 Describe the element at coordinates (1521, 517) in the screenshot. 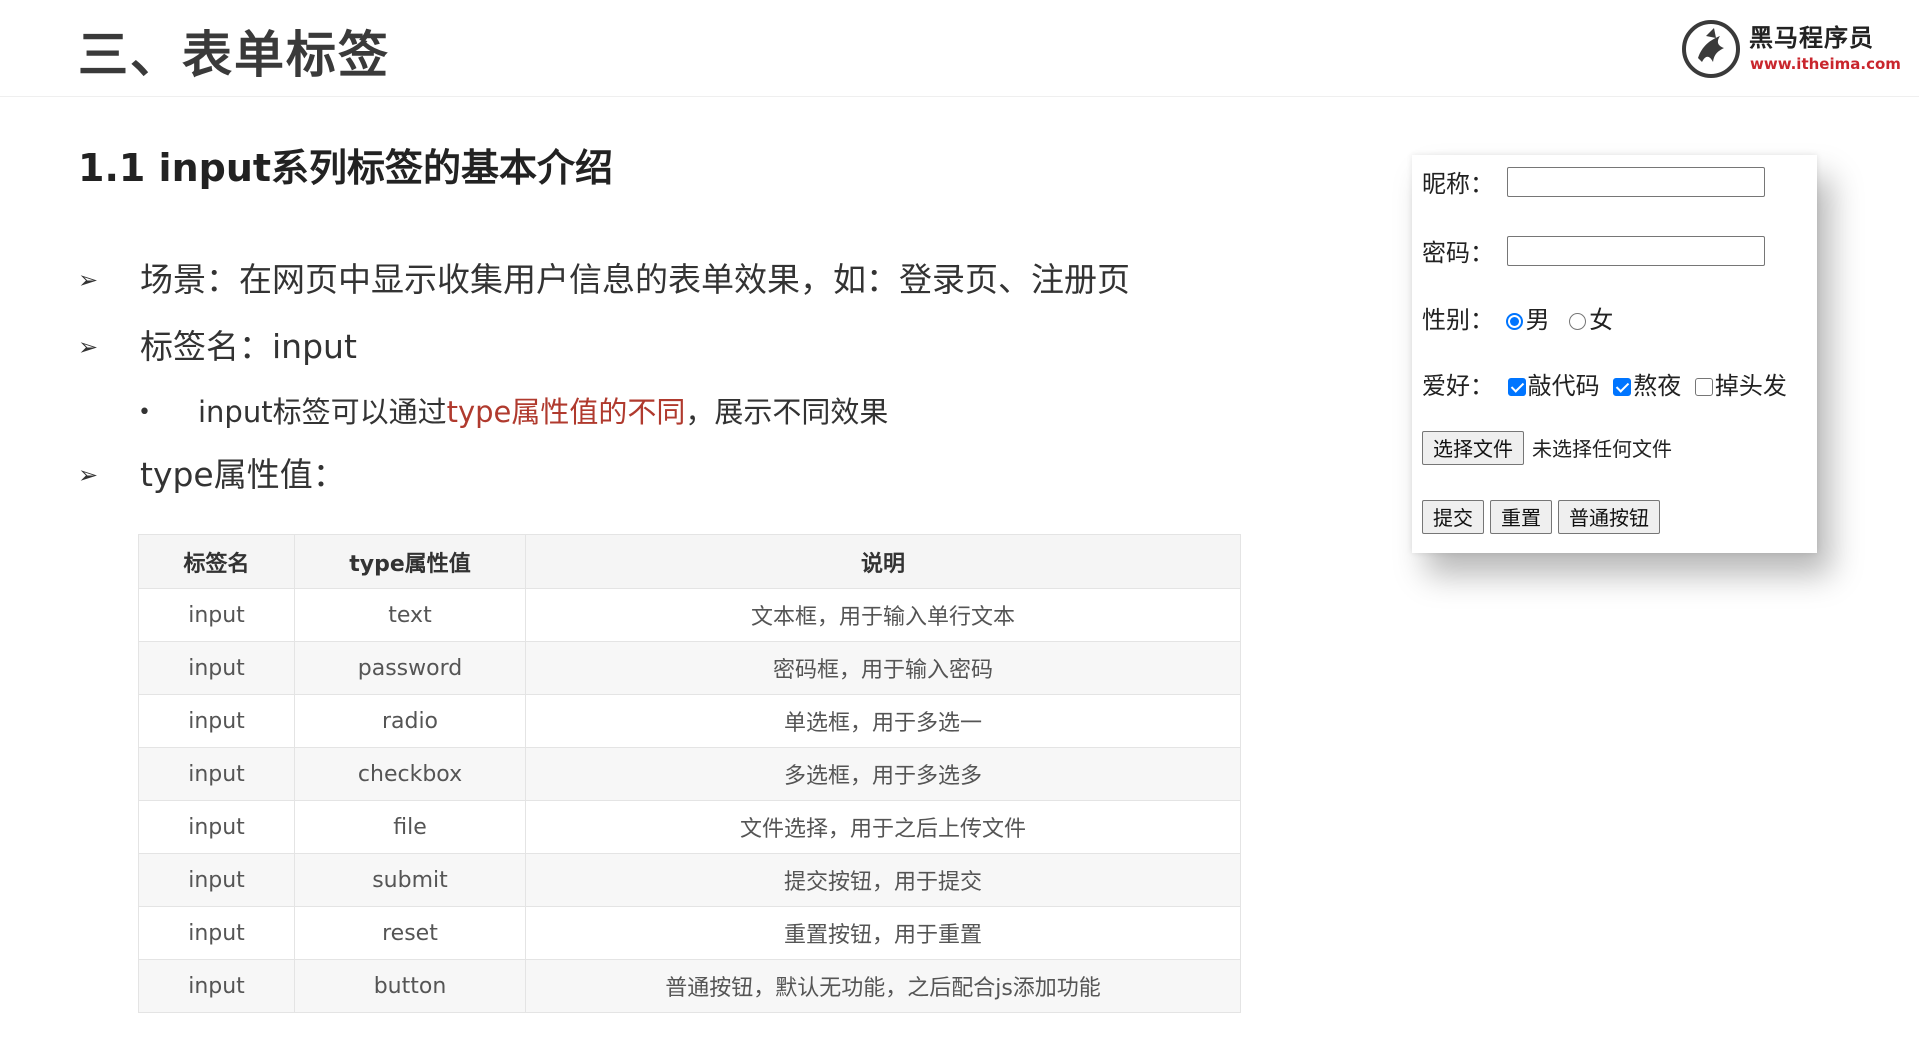

I see `reset-button: 重置` at that location.